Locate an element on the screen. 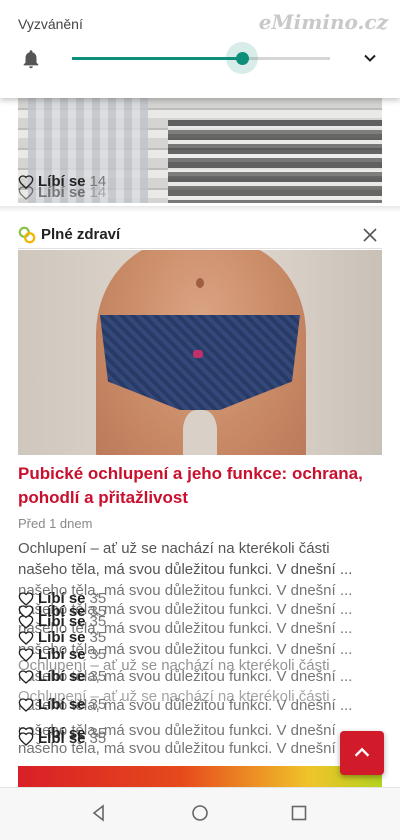  system-navigation-bar is located at coordinates (200, 813).